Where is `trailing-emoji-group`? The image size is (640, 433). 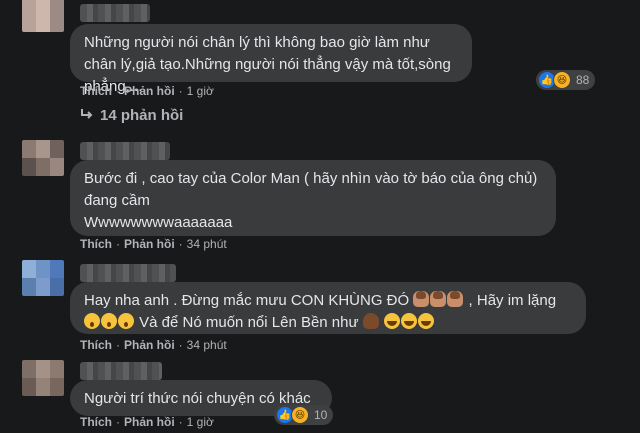 trailing-emoji-group is located at coordinates (398, 322).